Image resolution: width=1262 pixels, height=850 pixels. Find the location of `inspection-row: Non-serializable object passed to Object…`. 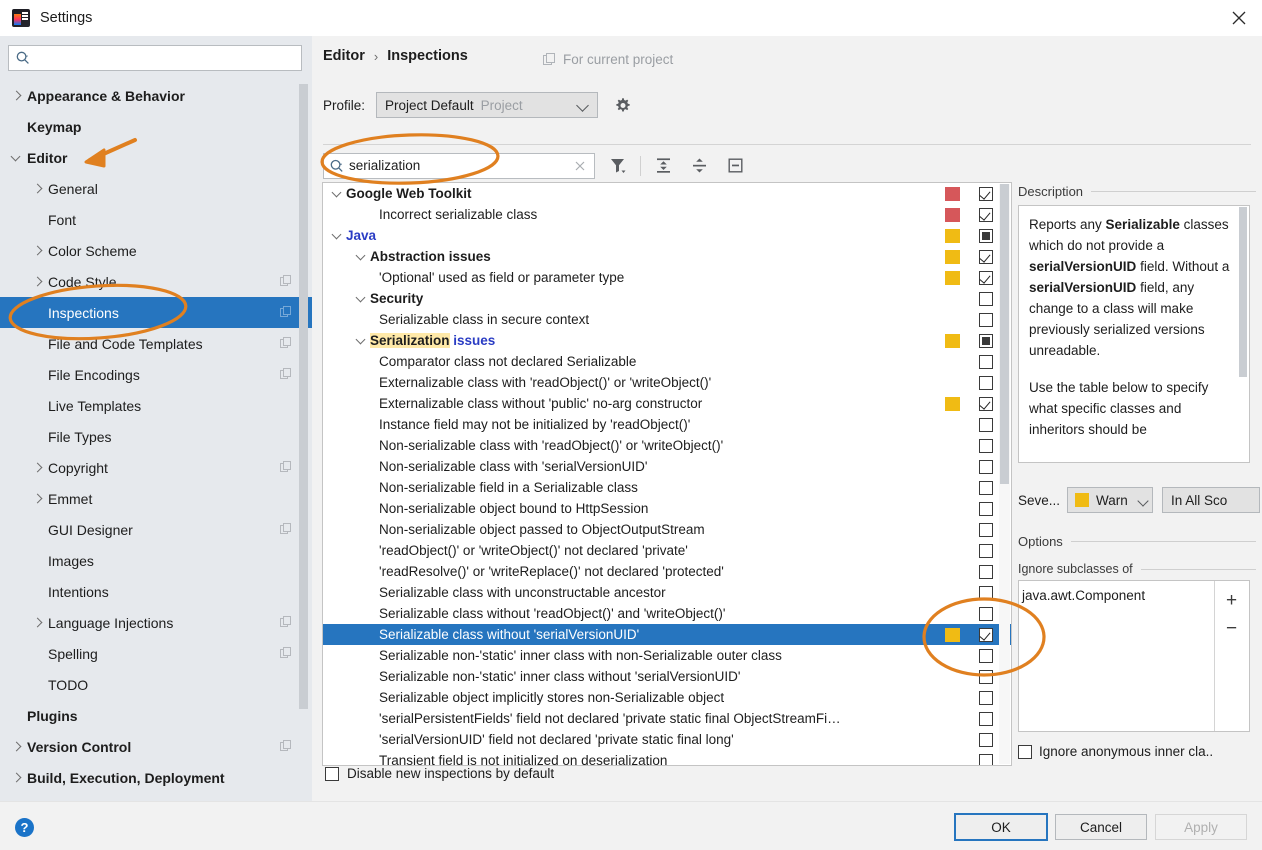

inspection-row: Non-serializable object passed to Object… is located at coordinates (667, 529).